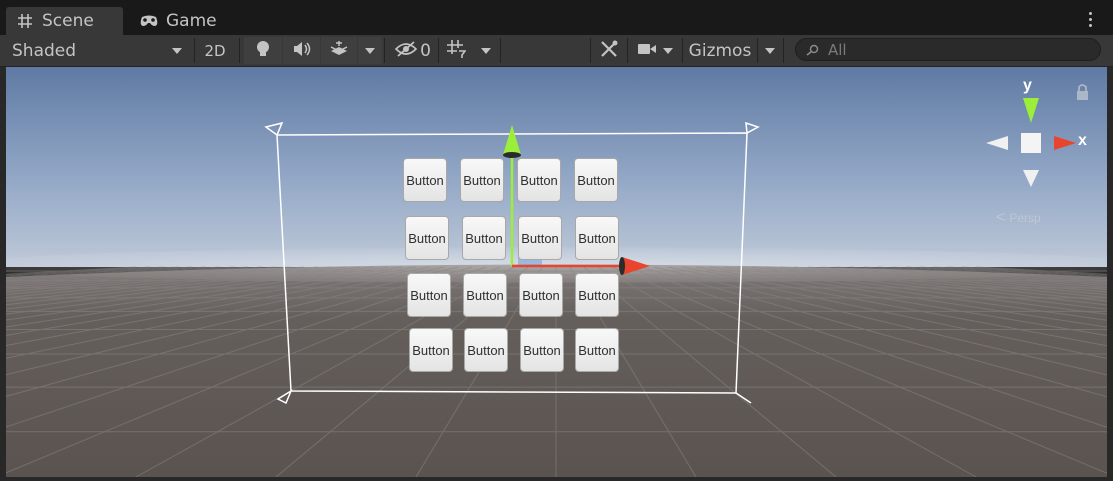 Image resolution: width=1113 pixels, height=481 pixels. I want to click on audio-toggle-button, so click(301, 50).